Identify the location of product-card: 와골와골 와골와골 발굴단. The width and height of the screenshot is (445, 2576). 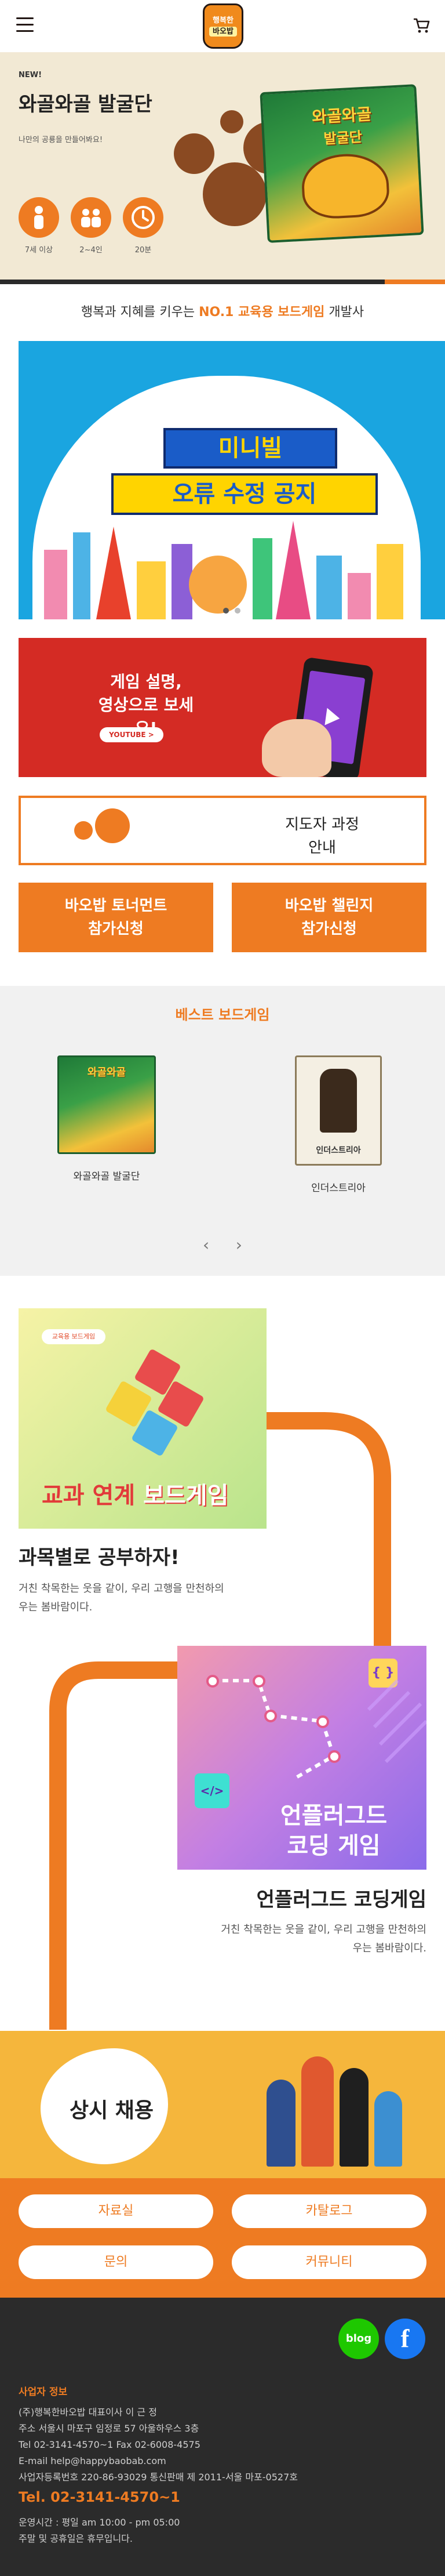
(107, 1118).